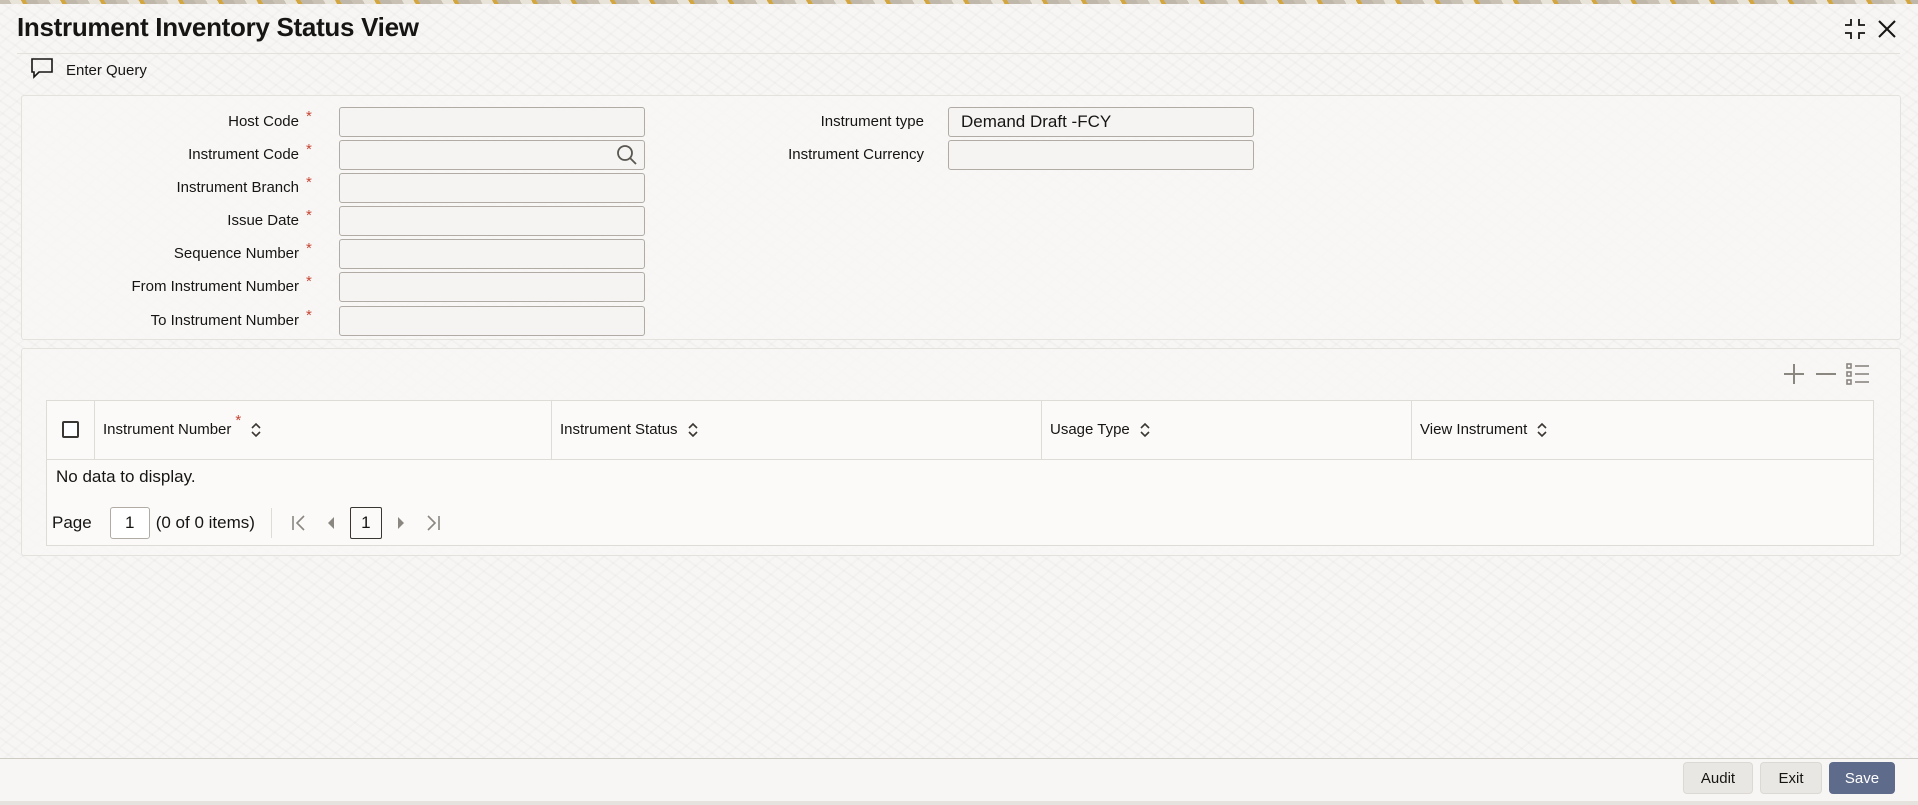 The image size is (1918, 805). I want to click on pager-divider, so click(271, 523).